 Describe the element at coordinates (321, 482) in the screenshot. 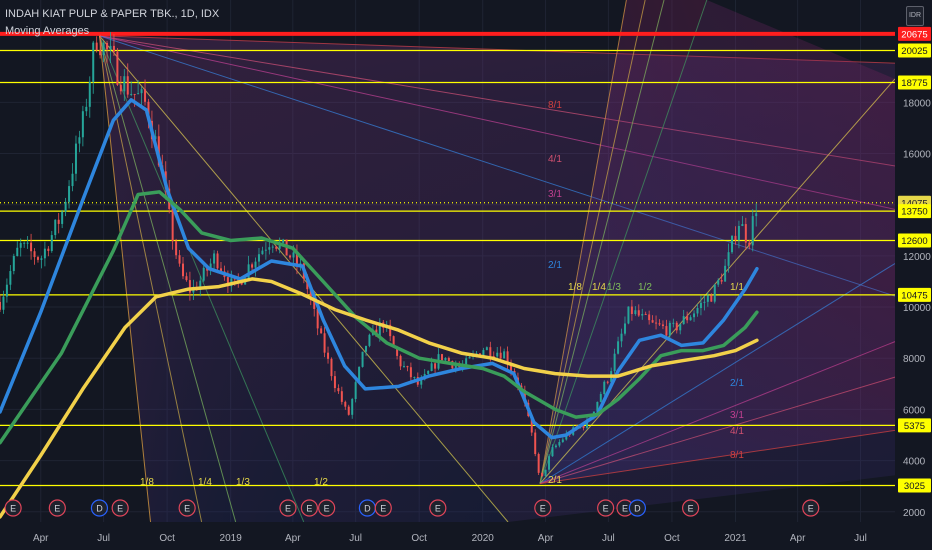

I see `fan-label: 1/2` at that location.